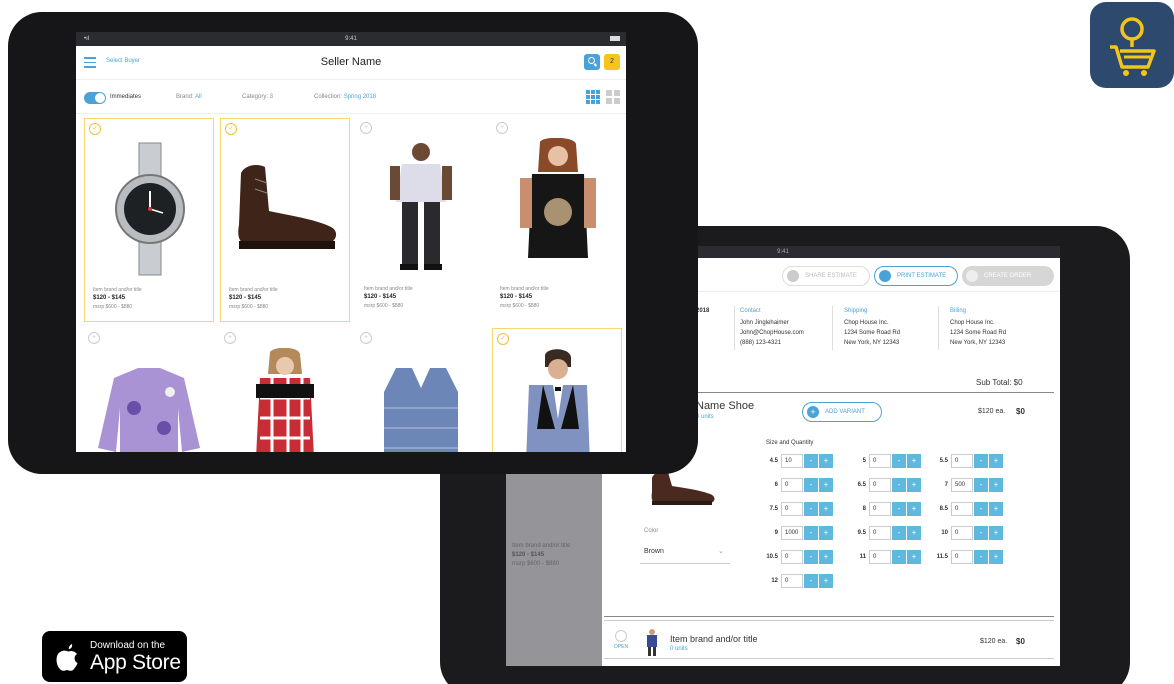 Image resolution: width=1174 pixels, height=684 pixels. What do you see at coordinates (557, 390) in the screenshot?
I see `product-card: ✓` at bounding box center [557, 390].